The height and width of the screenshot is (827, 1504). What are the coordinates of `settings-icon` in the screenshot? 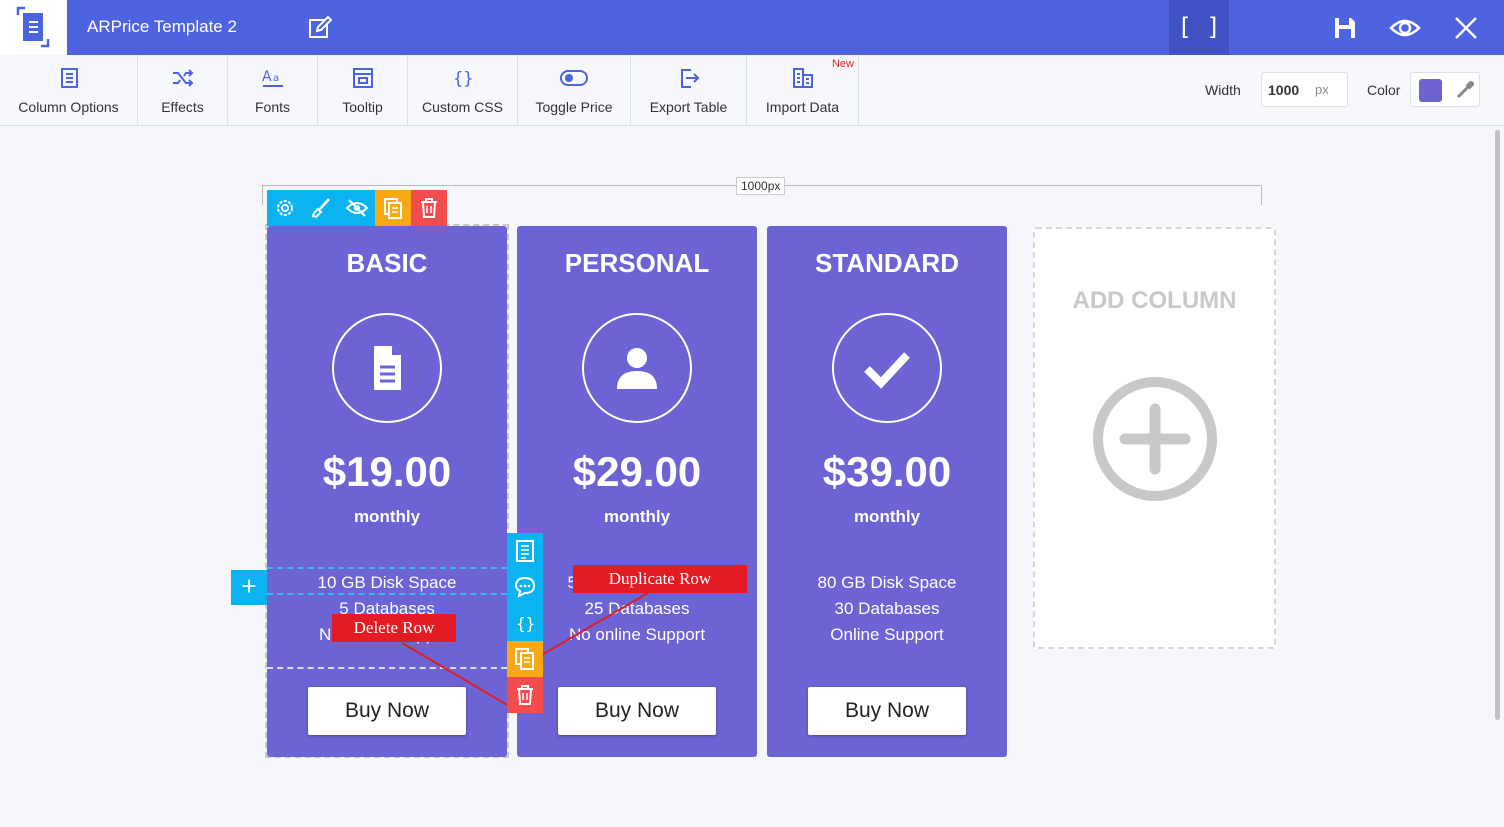 It's located at (285, 208).